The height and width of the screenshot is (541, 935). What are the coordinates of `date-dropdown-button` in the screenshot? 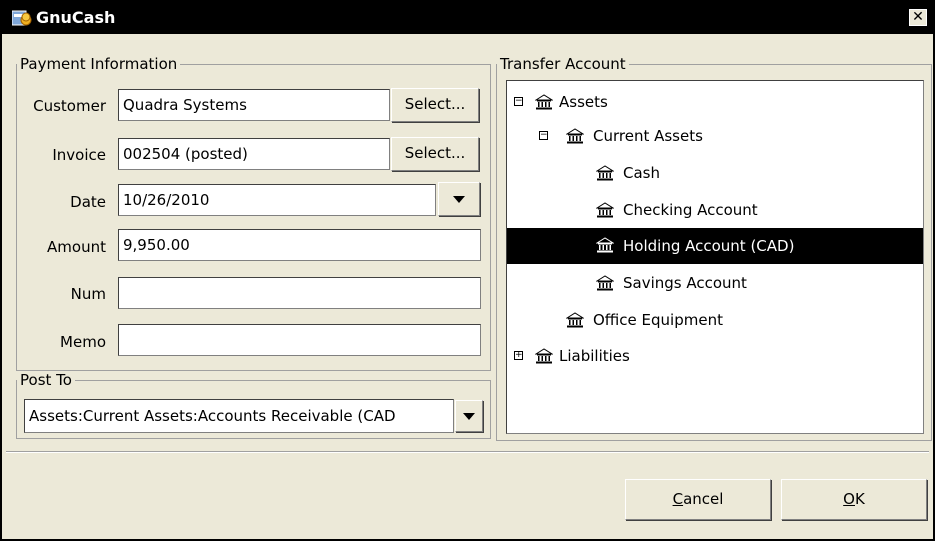 It's located at (459, 199).